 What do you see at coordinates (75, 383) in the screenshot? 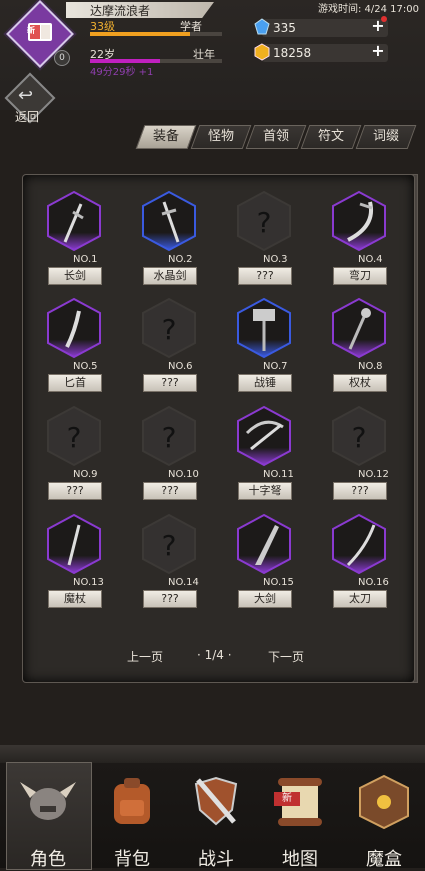
I see `item-label: 匕首` at bounding box center [75, 383].